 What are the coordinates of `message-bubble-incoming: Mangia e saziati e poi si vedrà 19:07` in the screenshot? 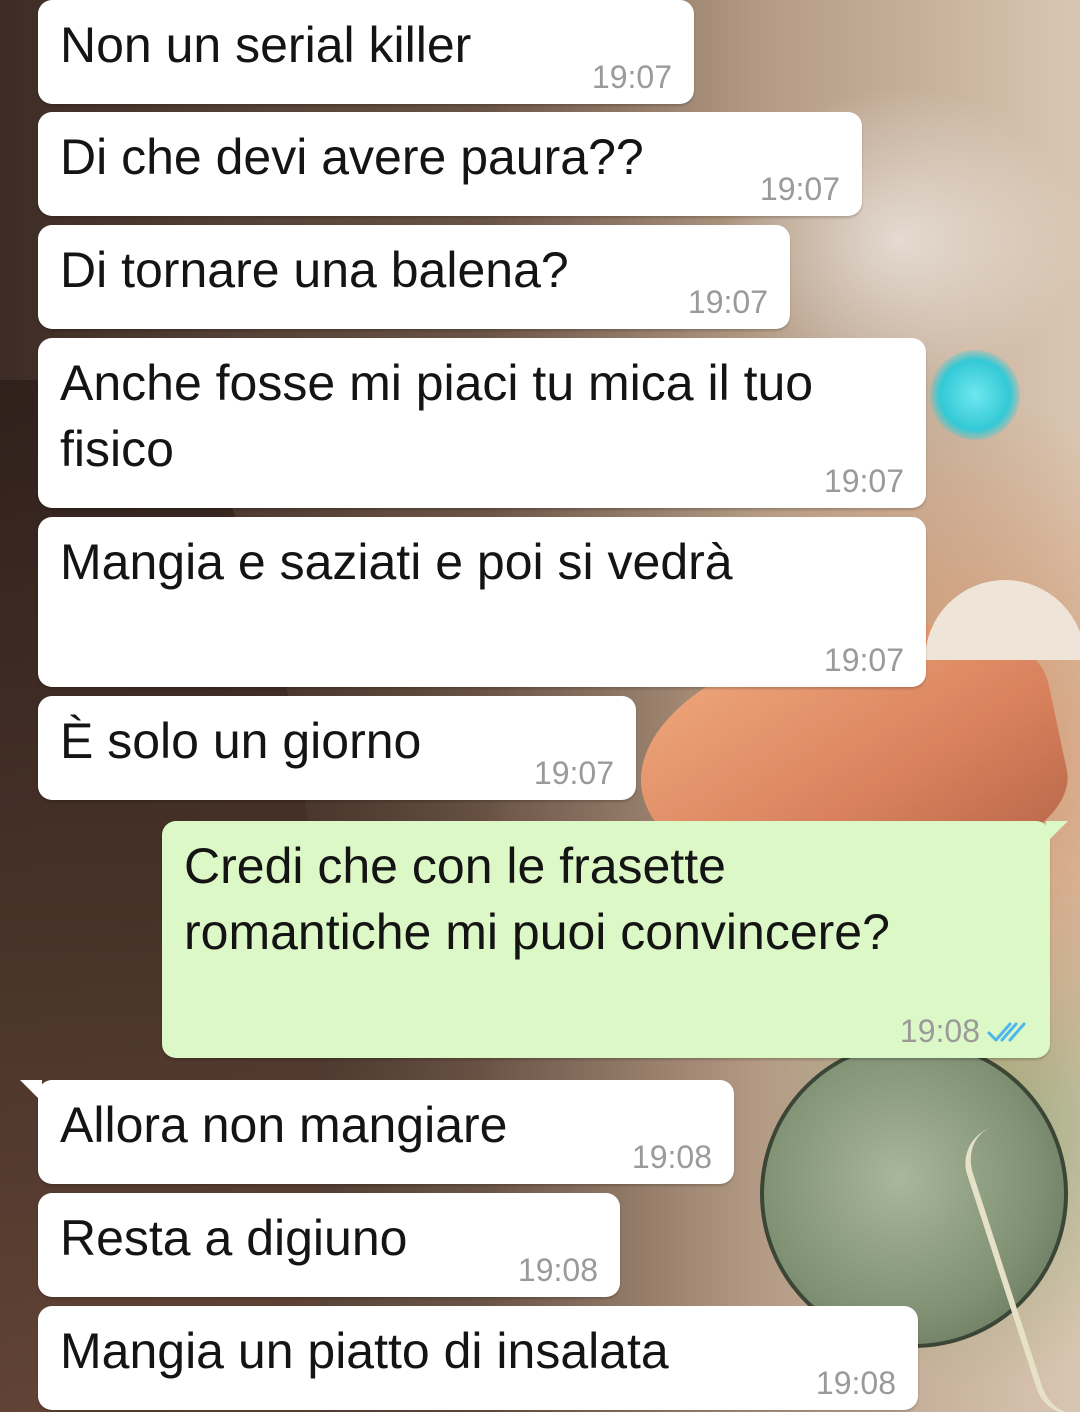 It's located at (482, 602).